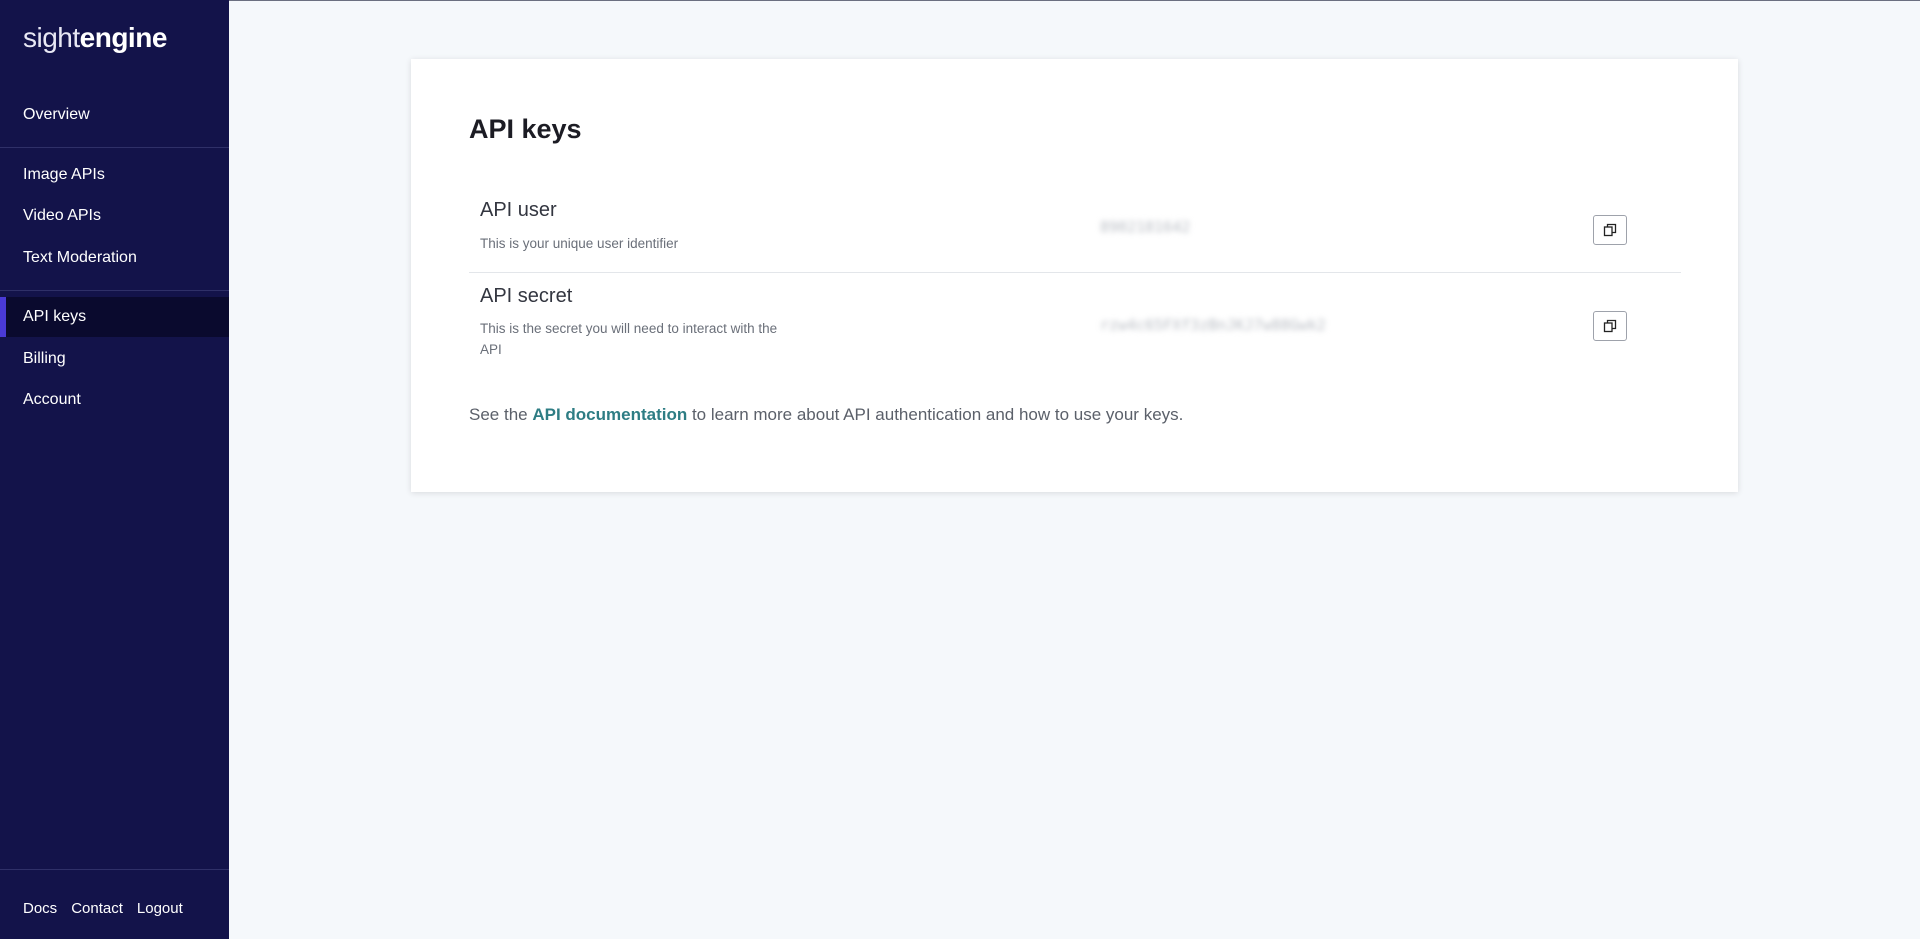  I want to click on page-title: API keys, so click(525, 129).